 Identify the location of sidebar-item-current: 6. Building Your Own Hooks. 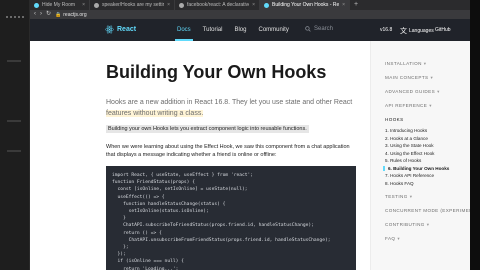
(416, 168).